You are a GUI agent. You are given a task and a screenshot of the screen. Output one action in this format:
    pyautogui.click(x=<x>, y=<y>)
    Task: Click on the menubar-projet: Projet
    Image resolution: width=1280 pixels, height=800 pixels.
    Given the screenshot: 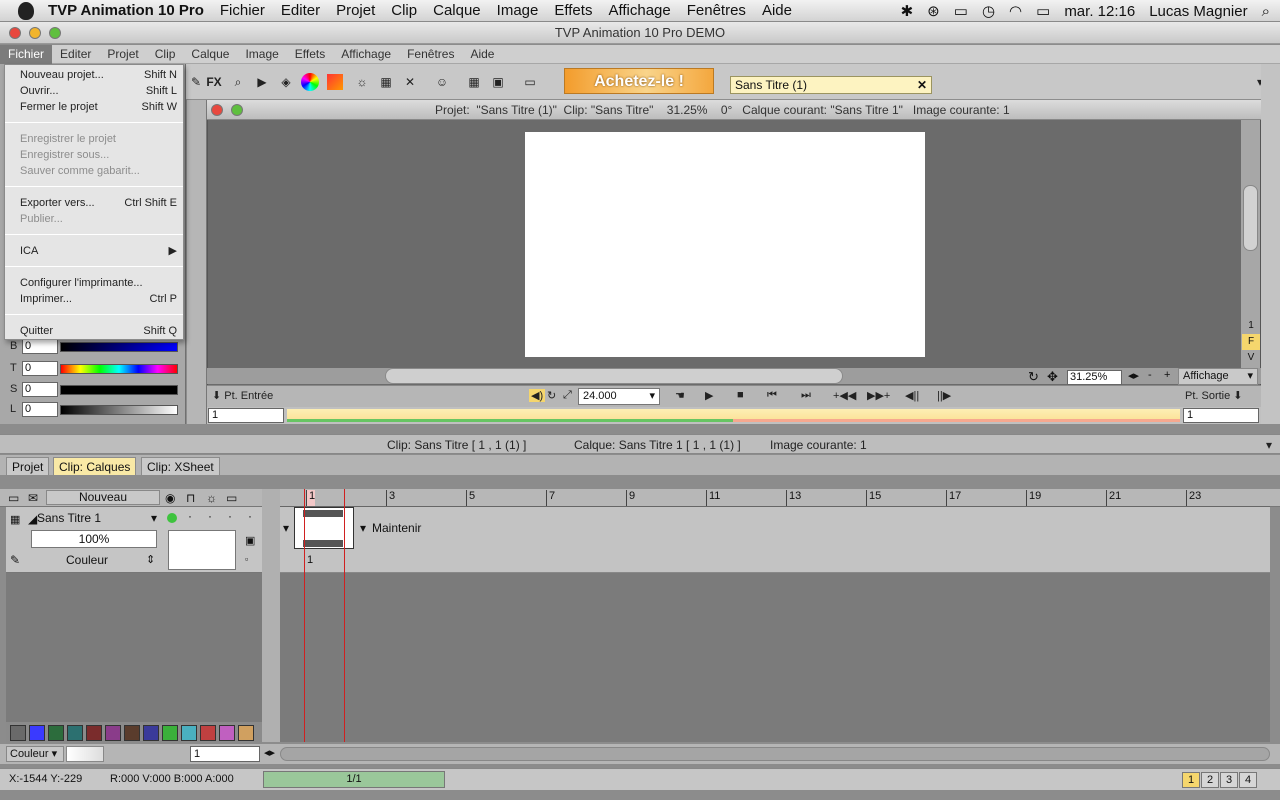 What is the action you would take?
    pyautogui.click(x=355, y=10)
    